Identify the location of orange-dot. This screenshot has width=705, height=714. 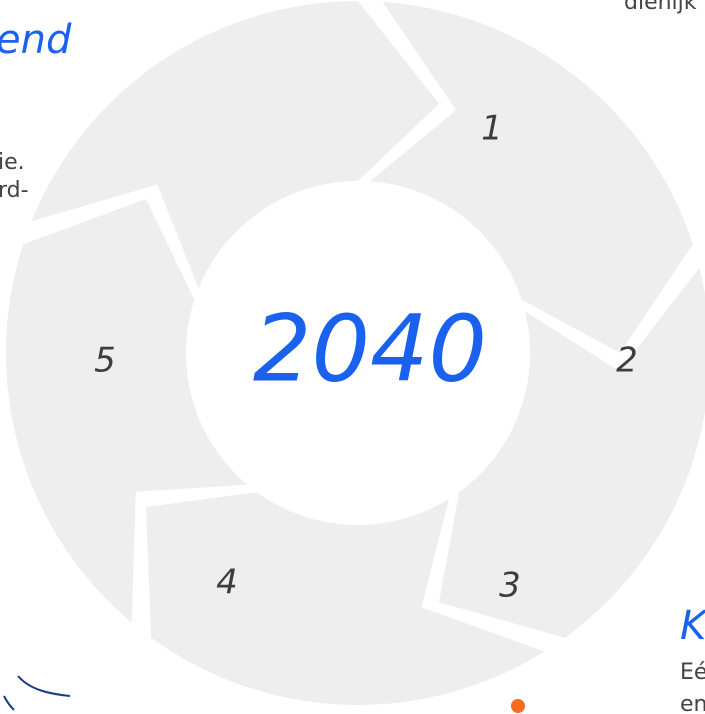
(518, 706).